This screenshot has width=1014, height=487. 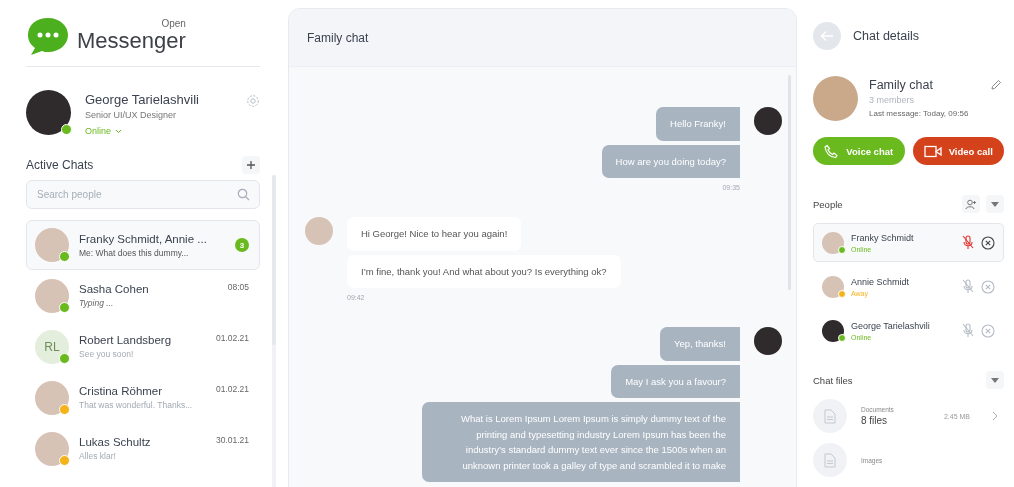 I want to click on plus-icon, so click(x=251, y=165).